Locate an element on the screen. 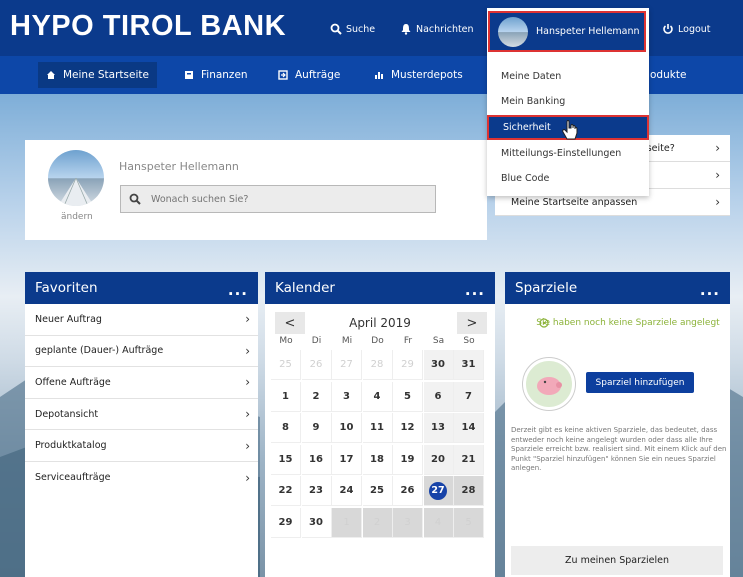  nav-item-startseite: Meine Startseite is located at coordinates (97, 75).